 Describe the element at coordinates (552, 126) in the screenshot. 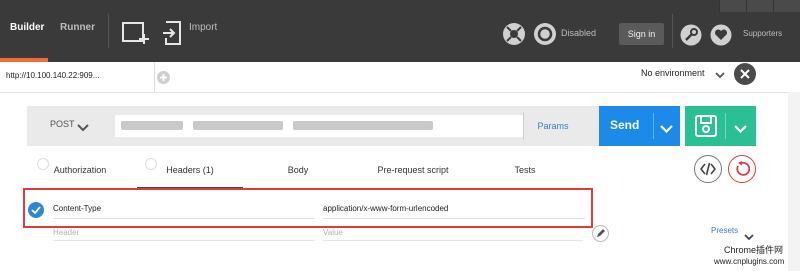

I see `params-button: Params` at that location.